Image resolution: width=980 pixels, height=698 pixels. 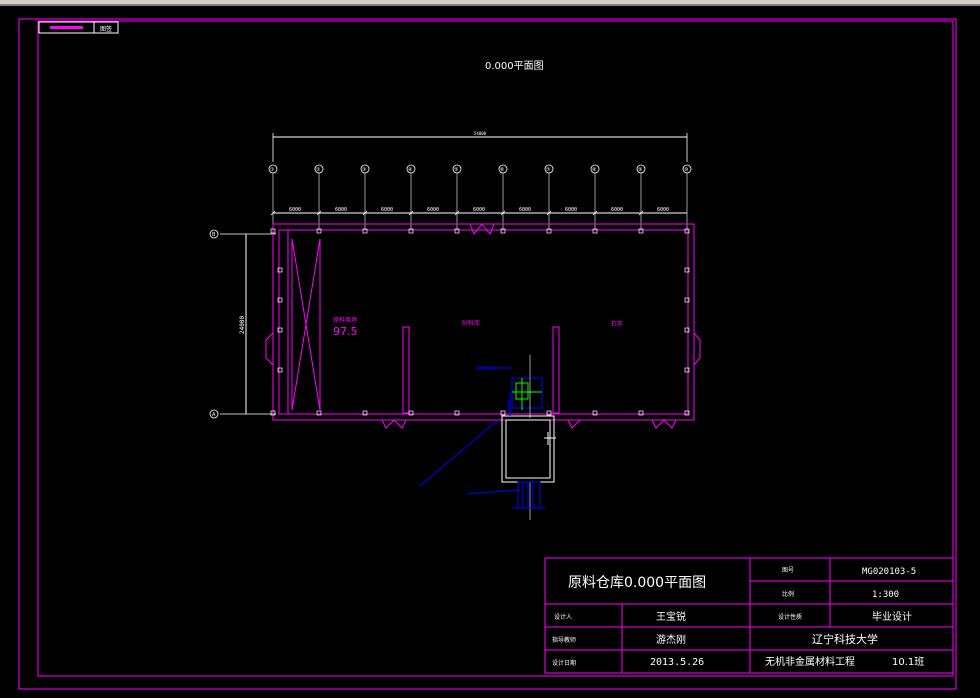 What do you see at coordinates (617, 324) in the screenshot?
I see `room-label-lime: 石灰` at bounding box center [617, 324].